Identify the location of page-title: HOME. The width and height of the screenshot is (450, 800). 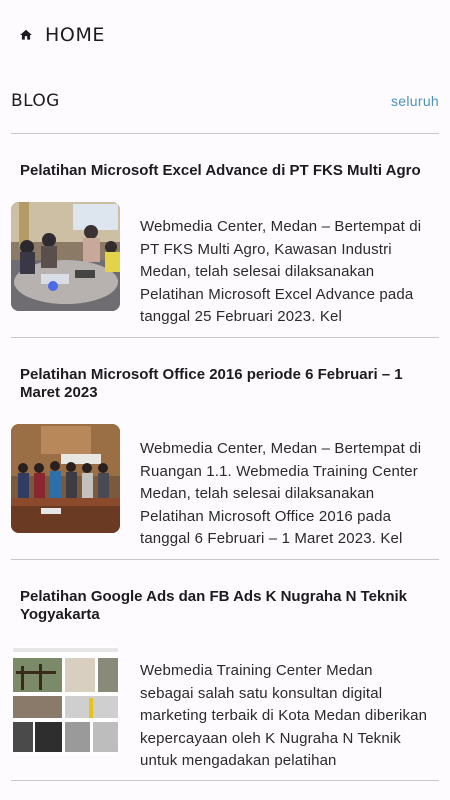
(75, 35).